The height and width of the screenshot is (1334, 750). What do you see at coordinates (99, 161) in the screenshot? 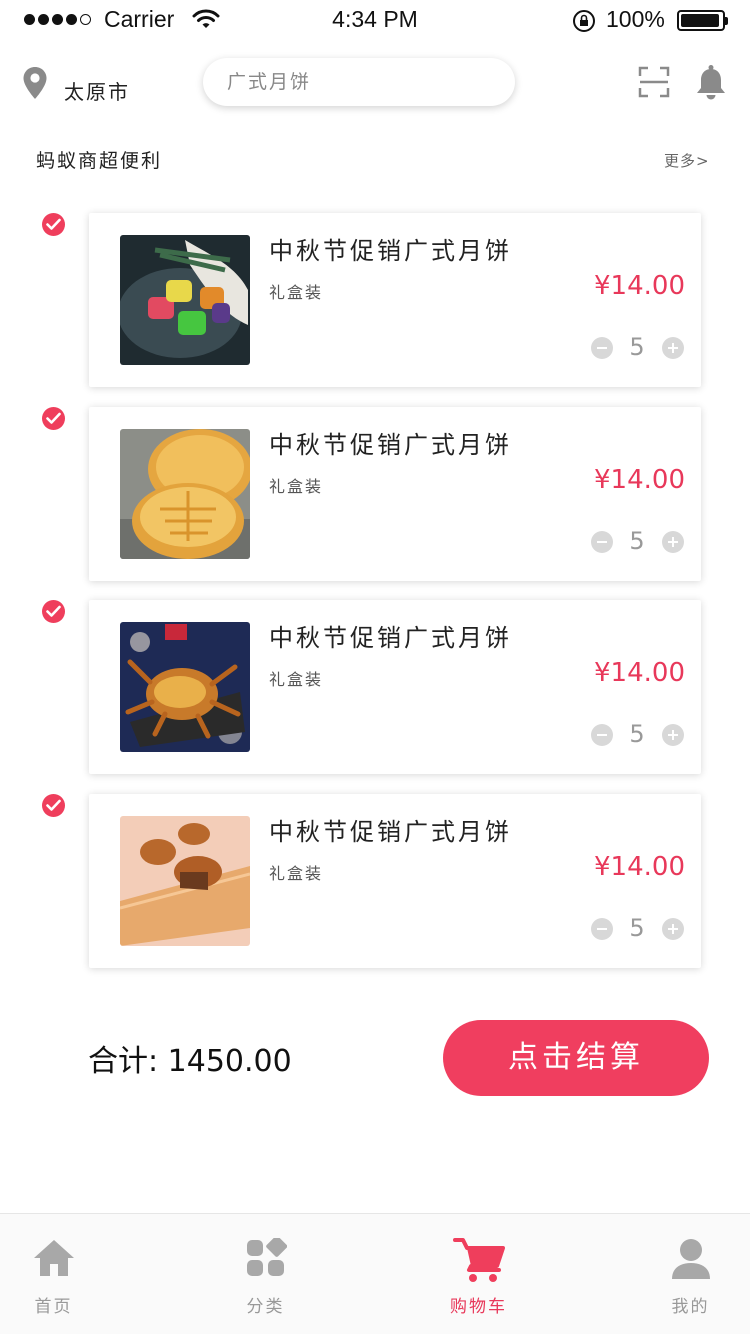
I see `store-name: 蚂蚁商超便利` at bounding box center [99, 161].